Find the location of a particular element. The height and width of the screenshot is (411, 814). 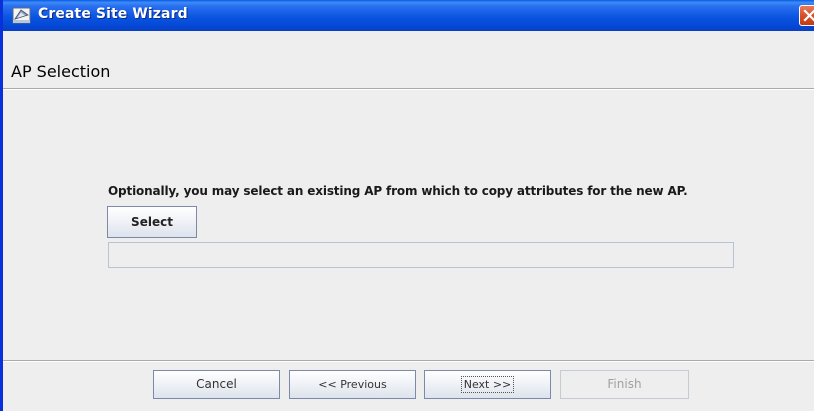

cancel-button: Cancel is located at coordinates (216, 384).